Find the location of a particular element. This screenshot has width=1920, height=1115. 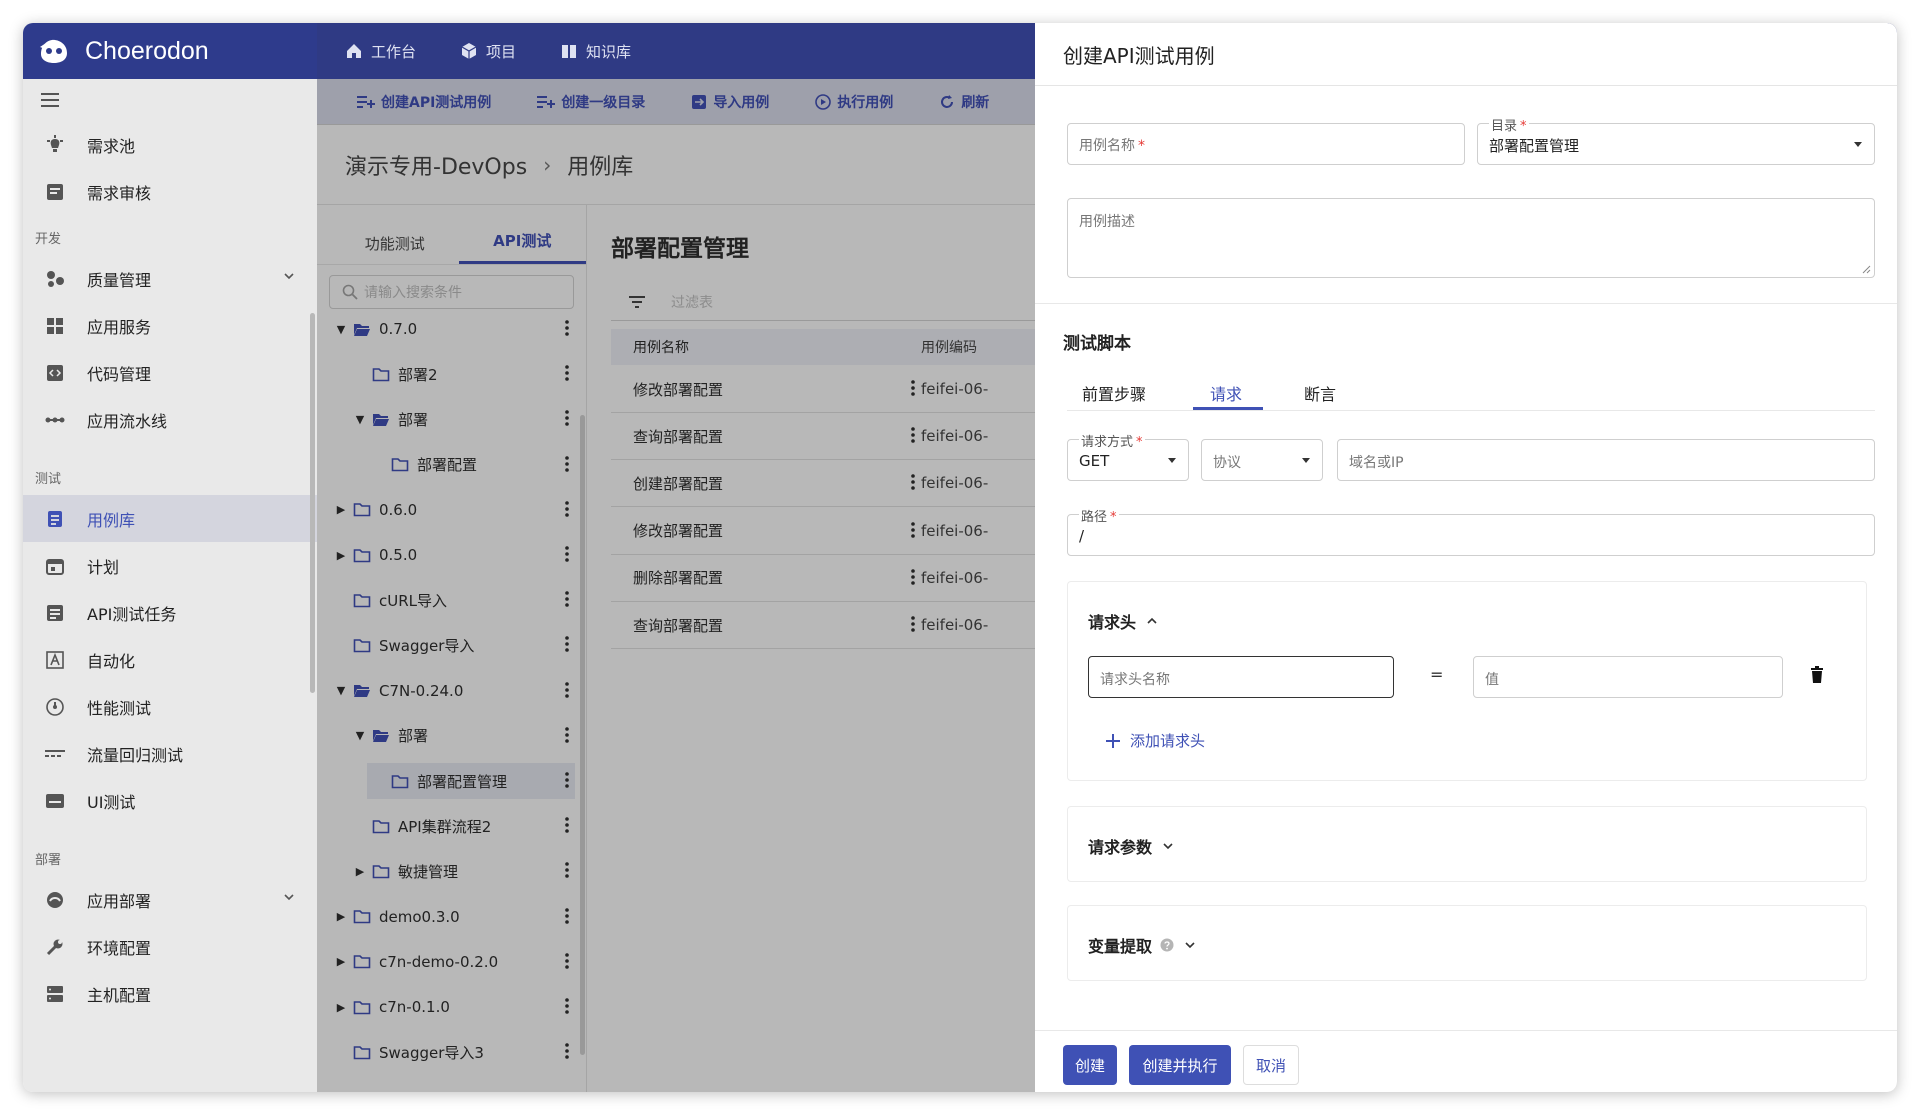

tree-node: API集群流程2 is located at coordinates (446, 826).